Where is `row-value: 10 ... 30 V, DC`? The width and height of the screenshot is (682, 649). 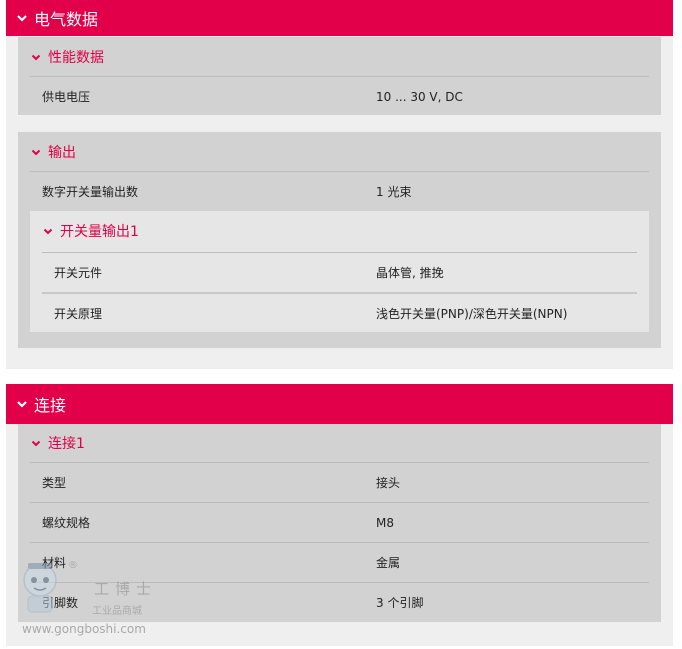
row-value: 10 ... 30 V, DC is located at coordinates (419, 96).